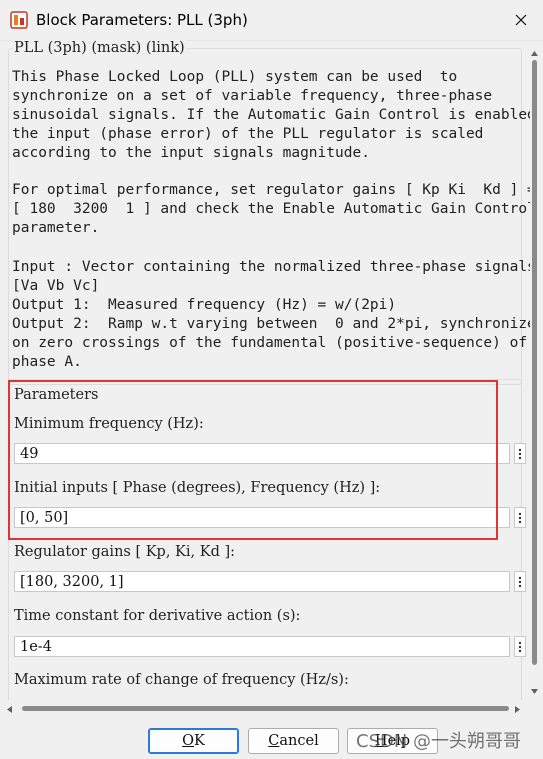 This screenshot has height=759, width=543. I want to click on scroll-down-arrow-icon, so click(534, 691).